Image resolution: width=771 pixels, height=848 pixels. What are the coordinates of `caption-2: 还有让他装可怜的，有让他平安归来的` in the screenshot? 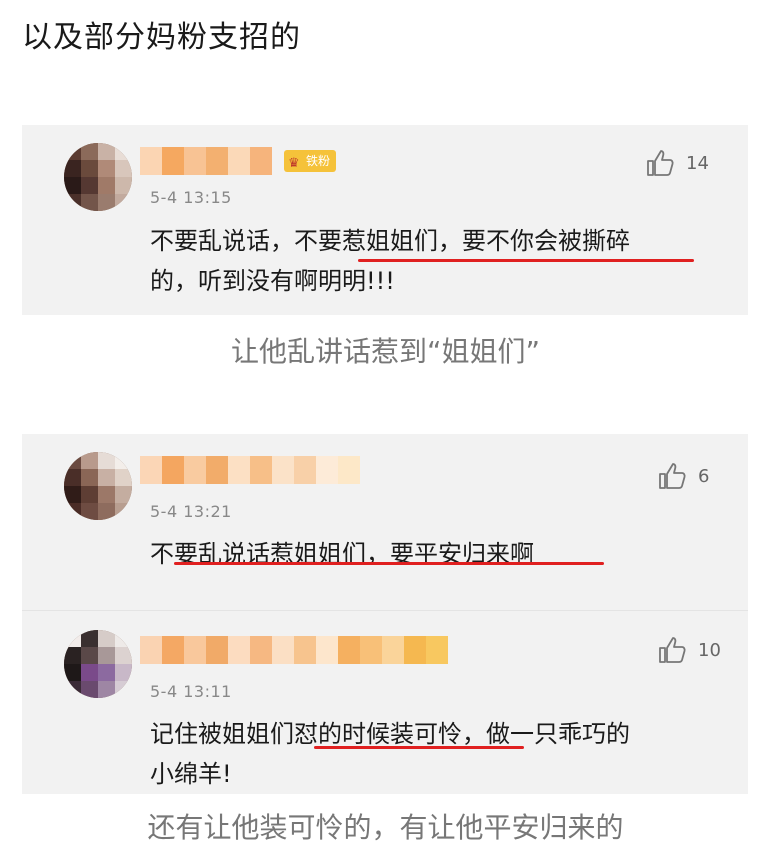 It's located at (385, 827).